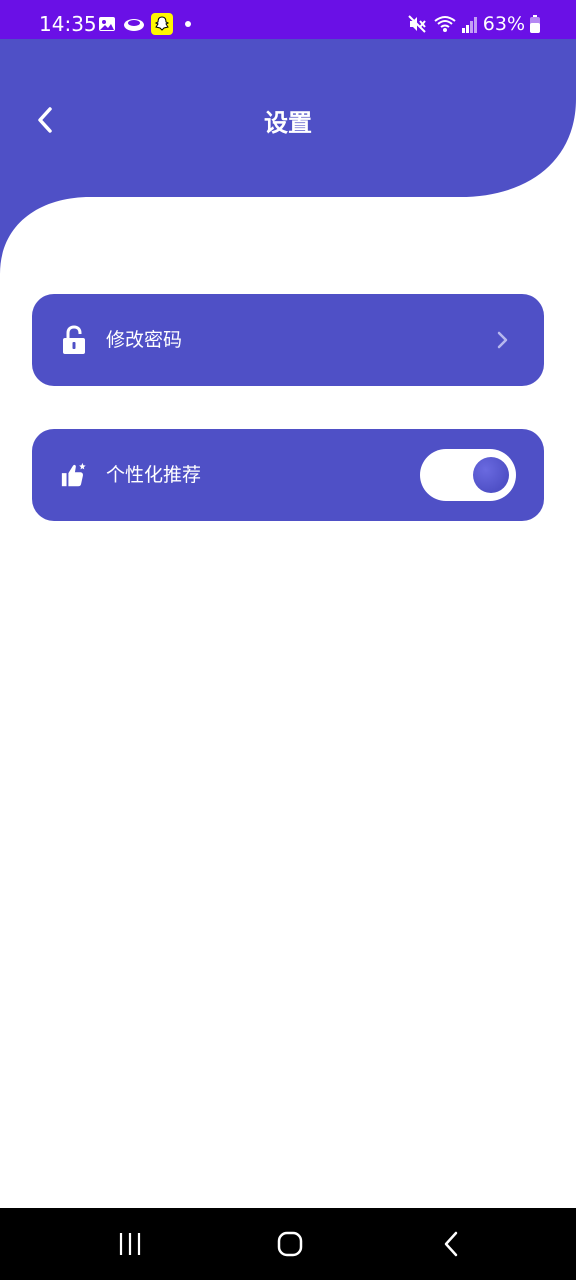 The width and height of the screenshot is (576, 1280). I want to click on lock-icon, so click(74, 339).